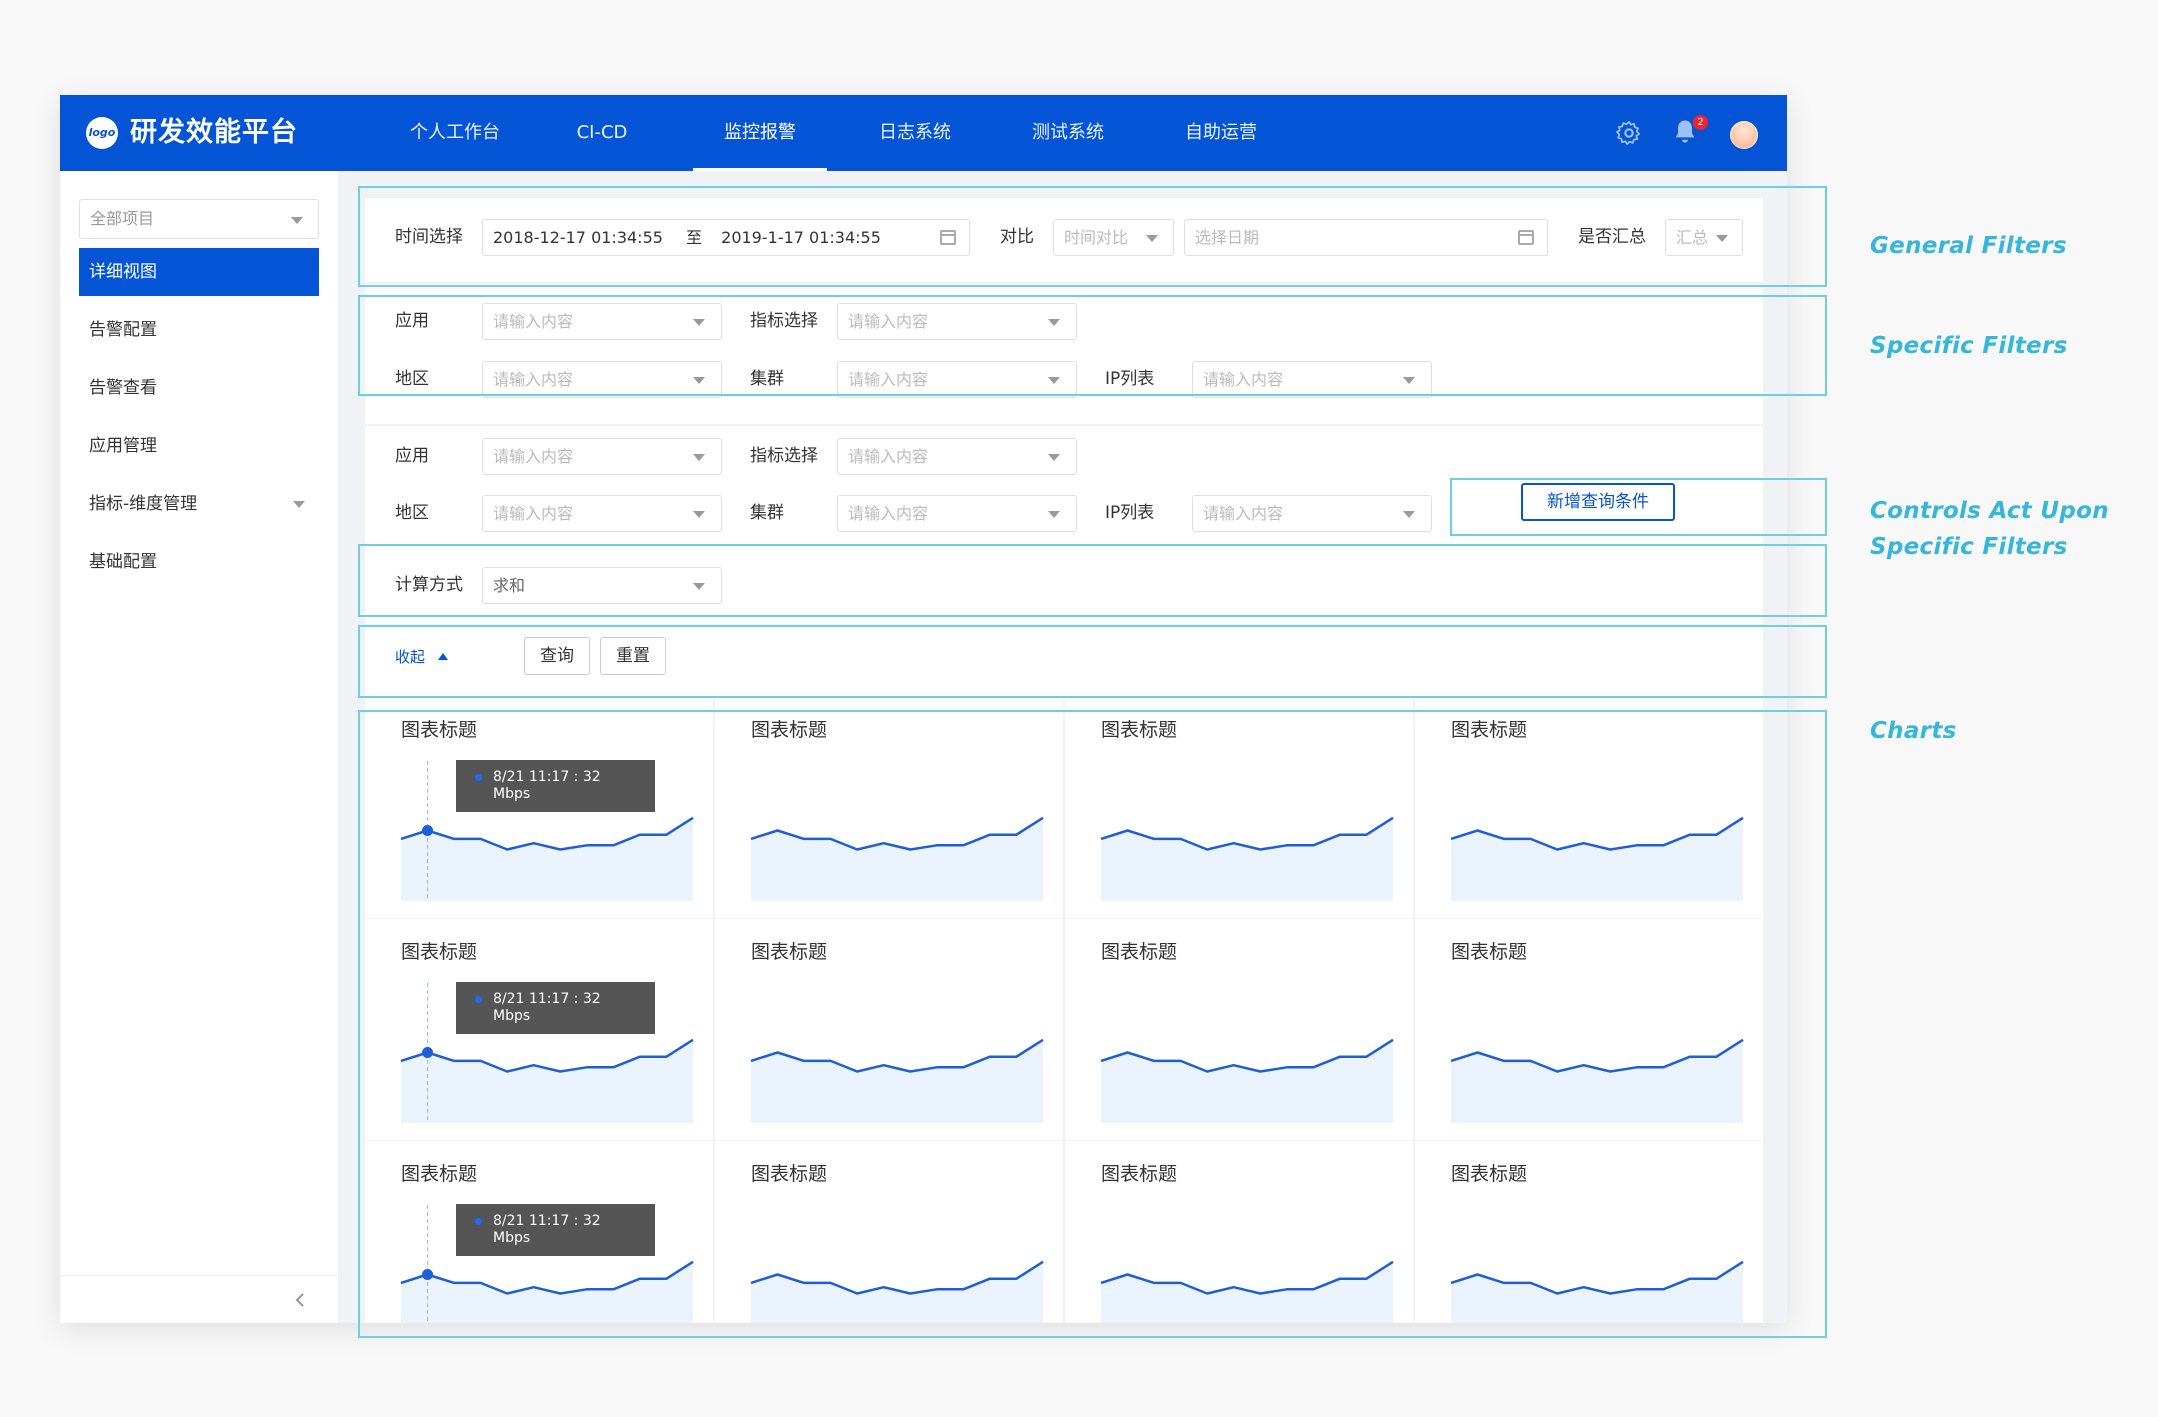 The width and height of the screenshot is (2158, 1417). What do you see at coordinates (1629, 133) in the screenshot?
I see `gear-icon` at bounding box center [1629, 133].